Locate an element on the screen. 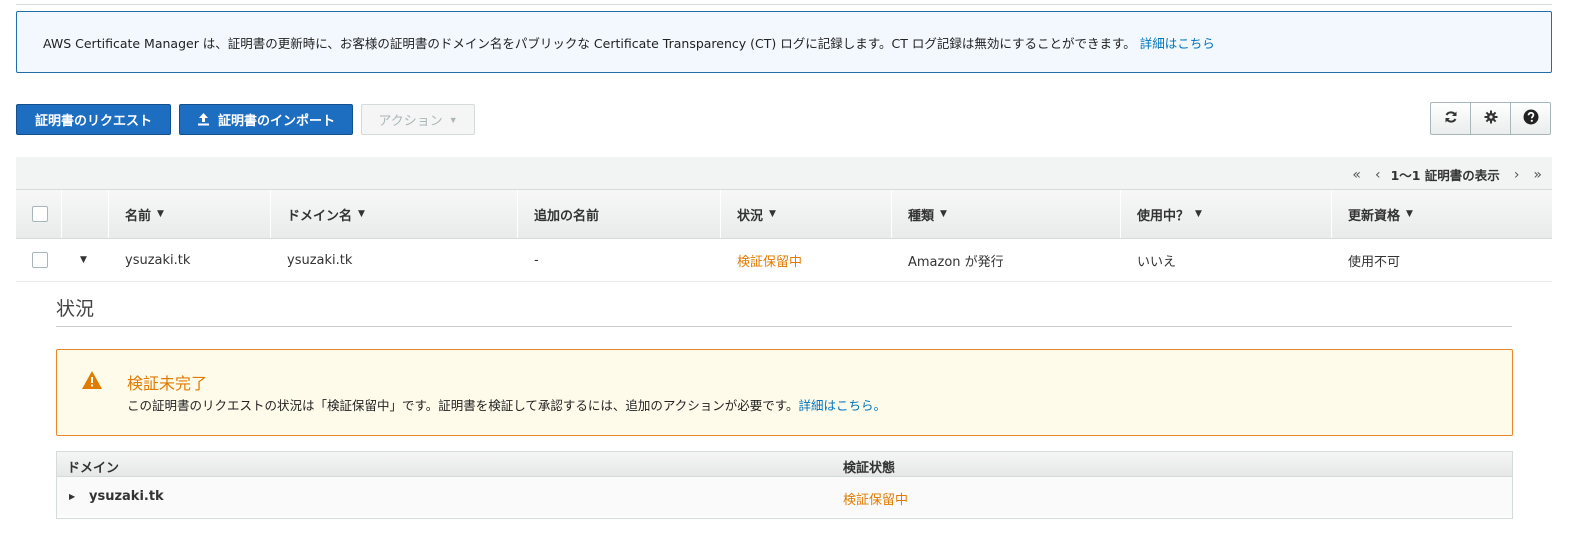 The width and height of the screenshot is (1580, 554). column-header-domain: ドメイン名 ▼ is located at coordinates (394, 214).